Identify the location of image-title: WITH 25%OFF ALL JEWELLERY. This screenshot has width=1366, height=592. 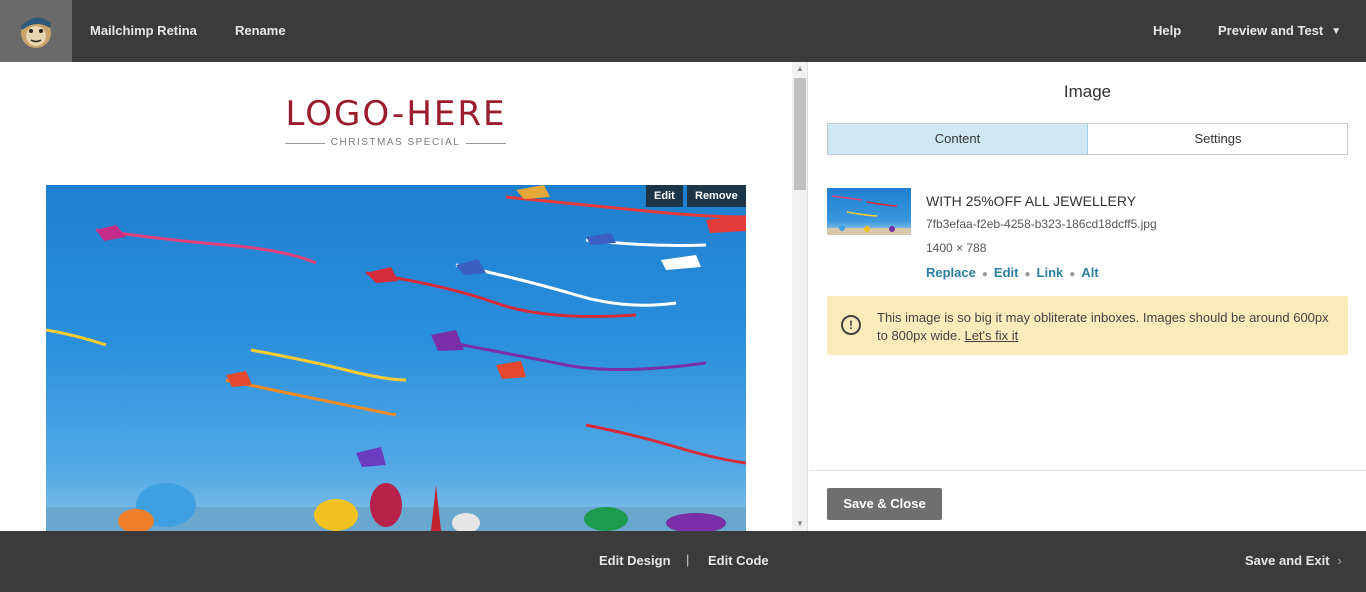
(1031, 201).